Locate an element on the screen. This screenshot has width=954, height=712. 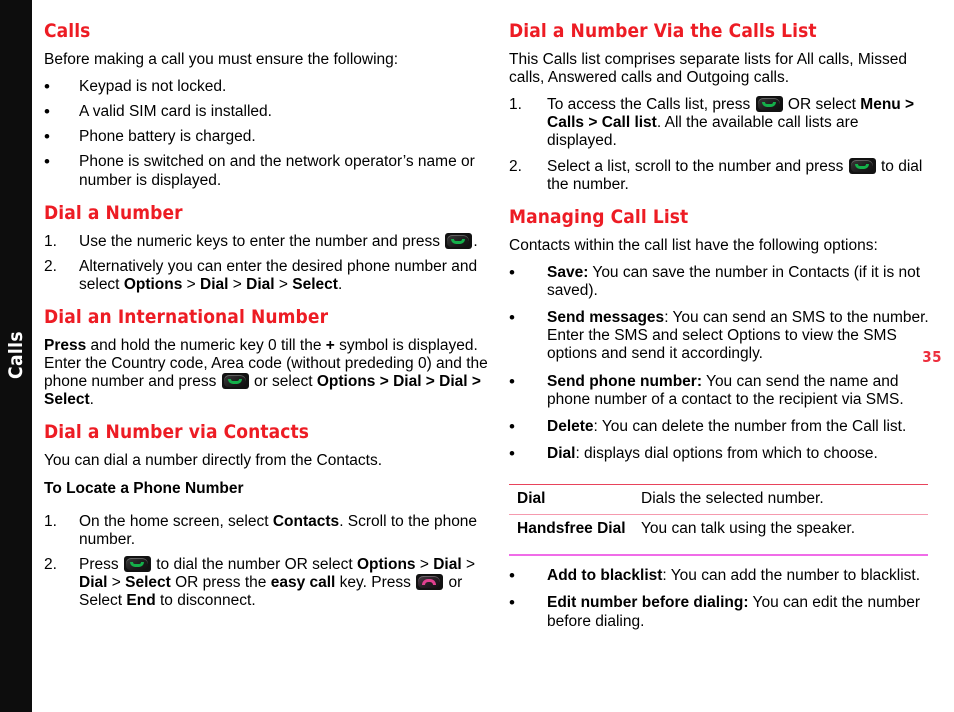
body-text: and hold the numeric key 0 till the is located at coordinates (206, 345).